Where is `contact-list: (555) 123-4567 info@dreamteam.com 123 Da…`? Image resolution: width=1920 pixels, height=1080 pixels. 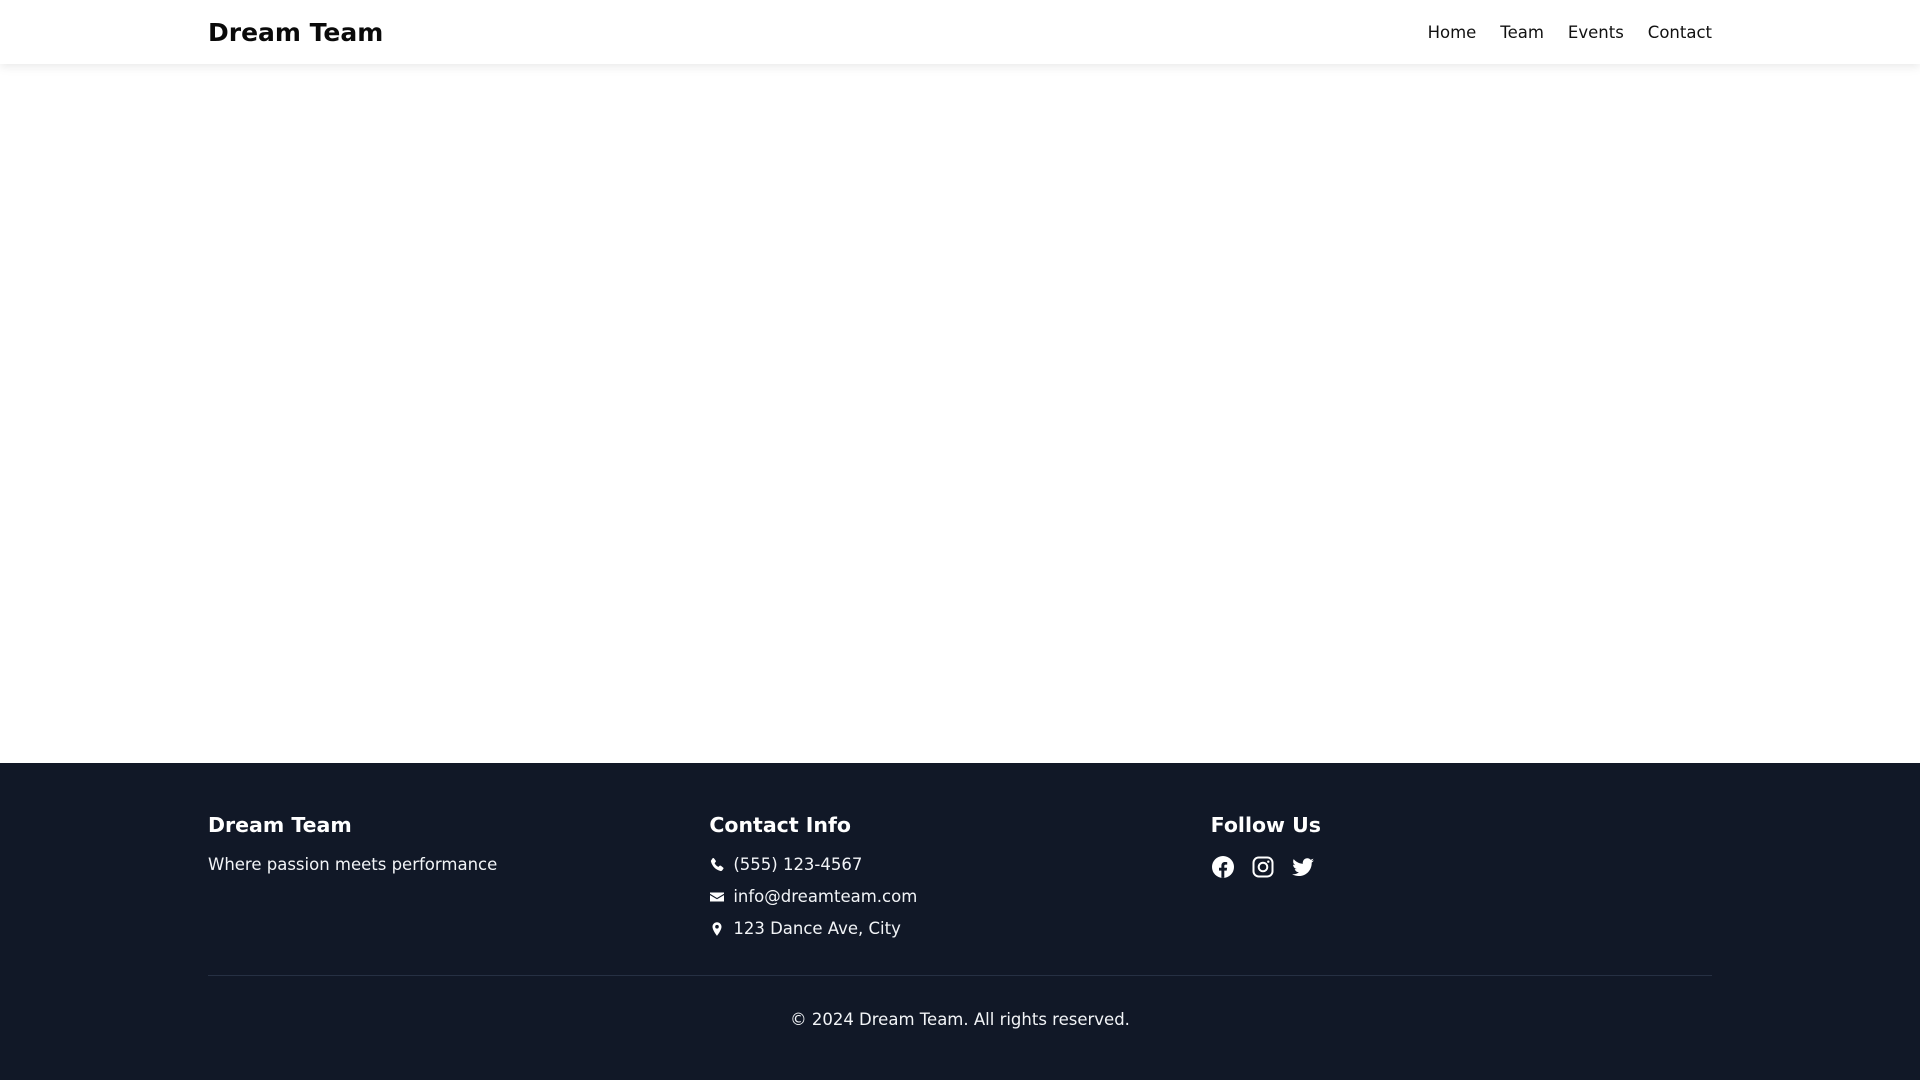 contact-list: (555) 123-4567 info@dreamteam.com 123 Da… is located at coordinates (959, 897).